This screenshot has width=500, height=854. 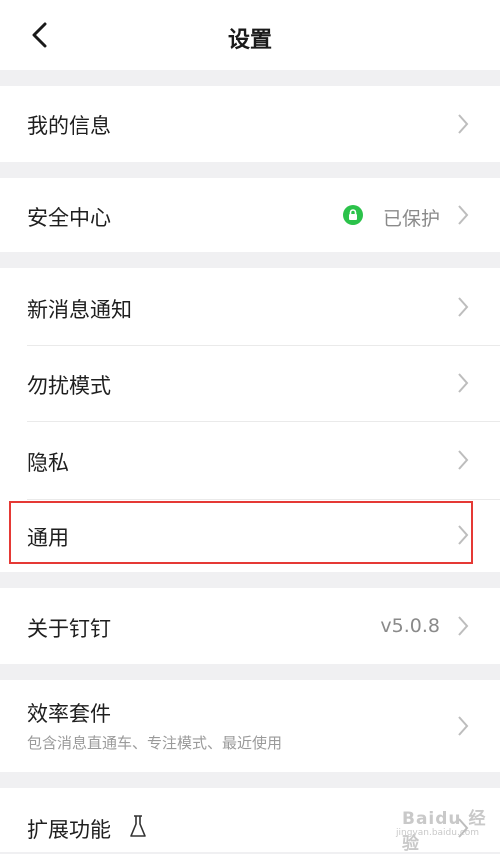 I want to click on security-status: 已保护, so click(x=411, y=219).